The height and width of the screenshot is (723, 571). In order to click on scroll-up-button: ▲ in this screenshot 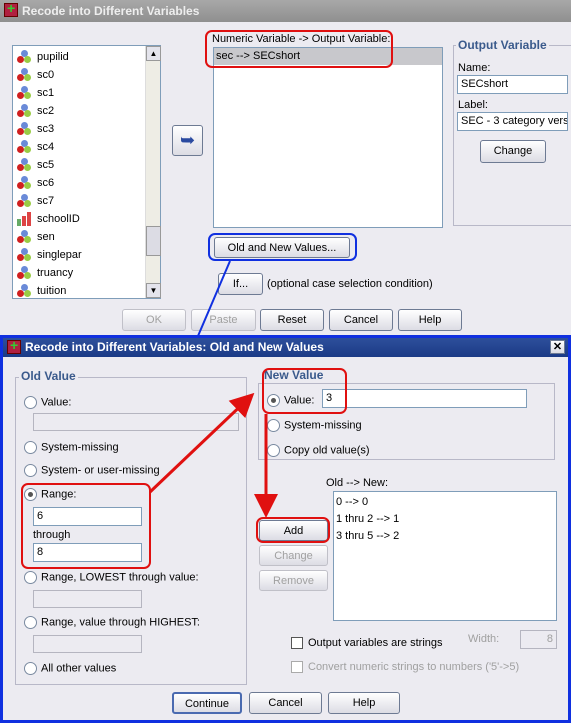, I will do `click(153, 53)`.